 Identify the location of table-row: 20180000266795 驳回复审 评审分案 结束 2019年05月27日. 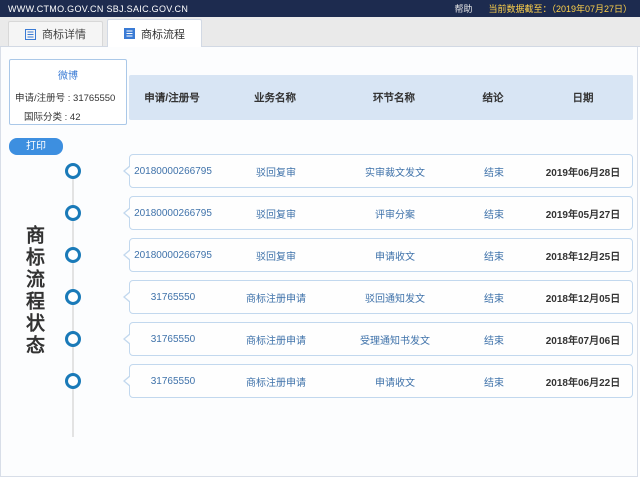
(349, 213).